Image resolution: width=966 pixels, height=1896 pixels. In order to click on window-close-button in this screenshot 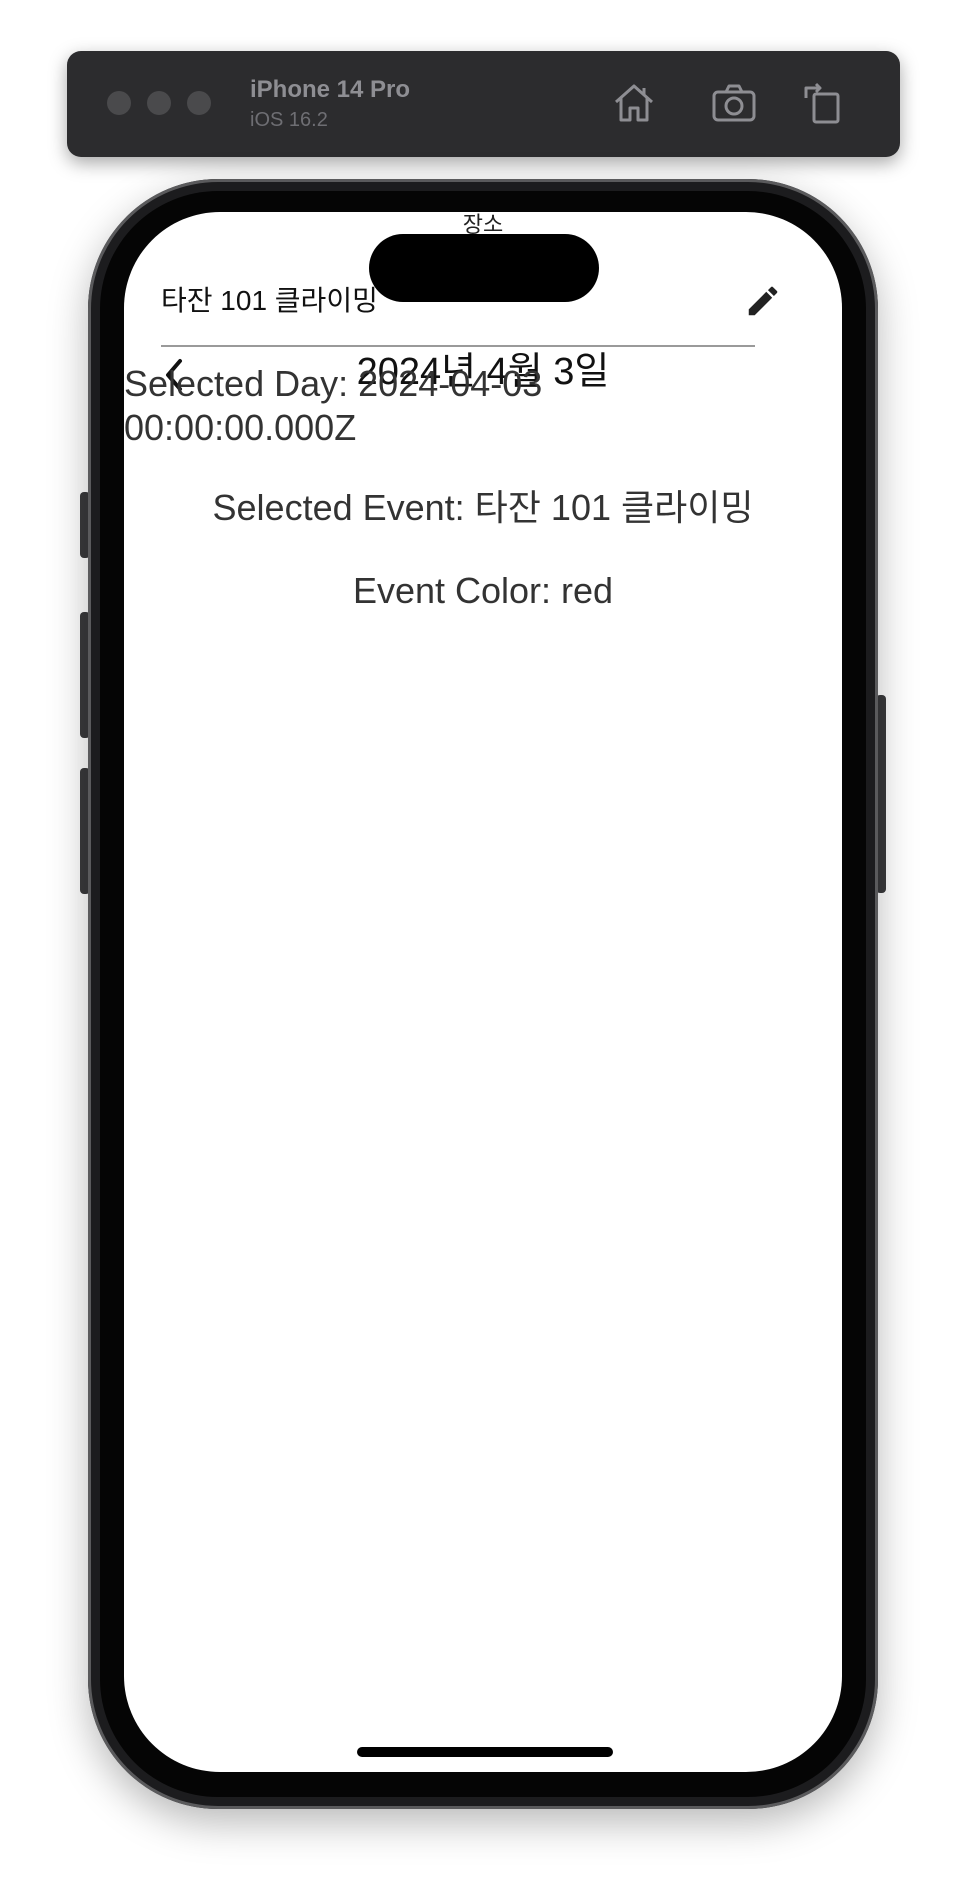, I will do `click(119, 103)`.